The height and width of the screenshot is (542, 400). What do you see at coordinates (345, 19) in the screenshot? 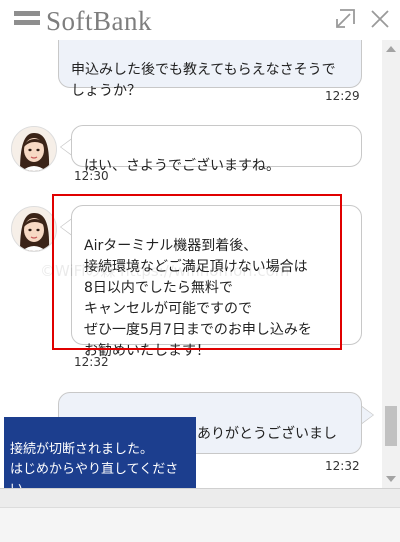
I see `minimize-arrow-icon` at bounding box center [345, 19].